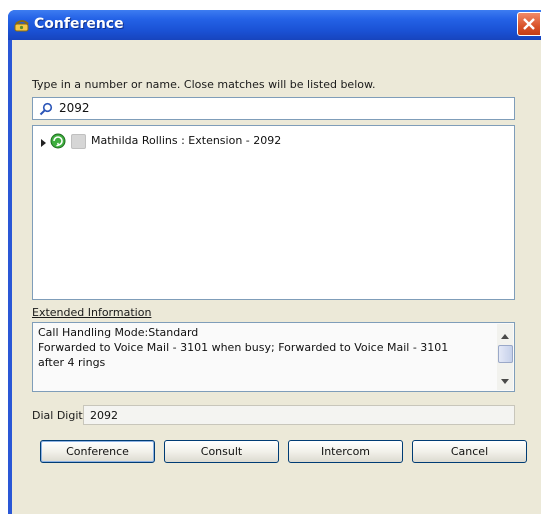  What do you see at coordinates (345, 451) in the screenshot?
I see `intercom-button: Intercom` at bounding box center [345, 451].